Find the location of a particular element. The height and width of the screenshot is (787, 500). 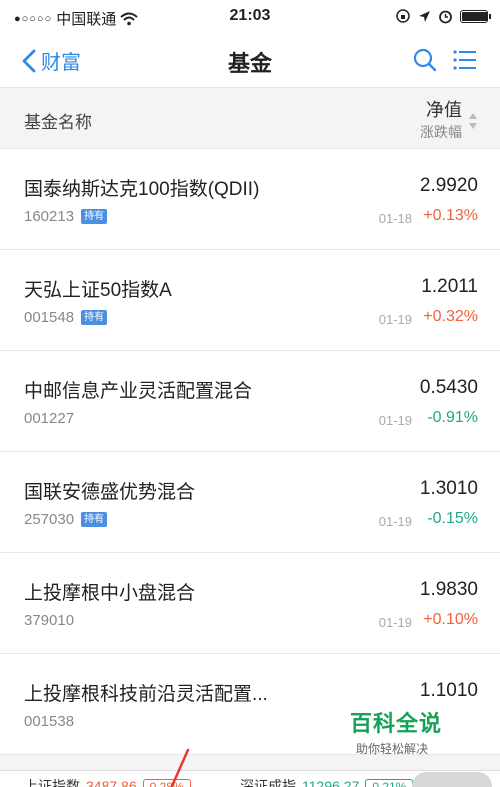

fund-name: 上投摩根中小盘混合 is located at coordinates (110, 593).